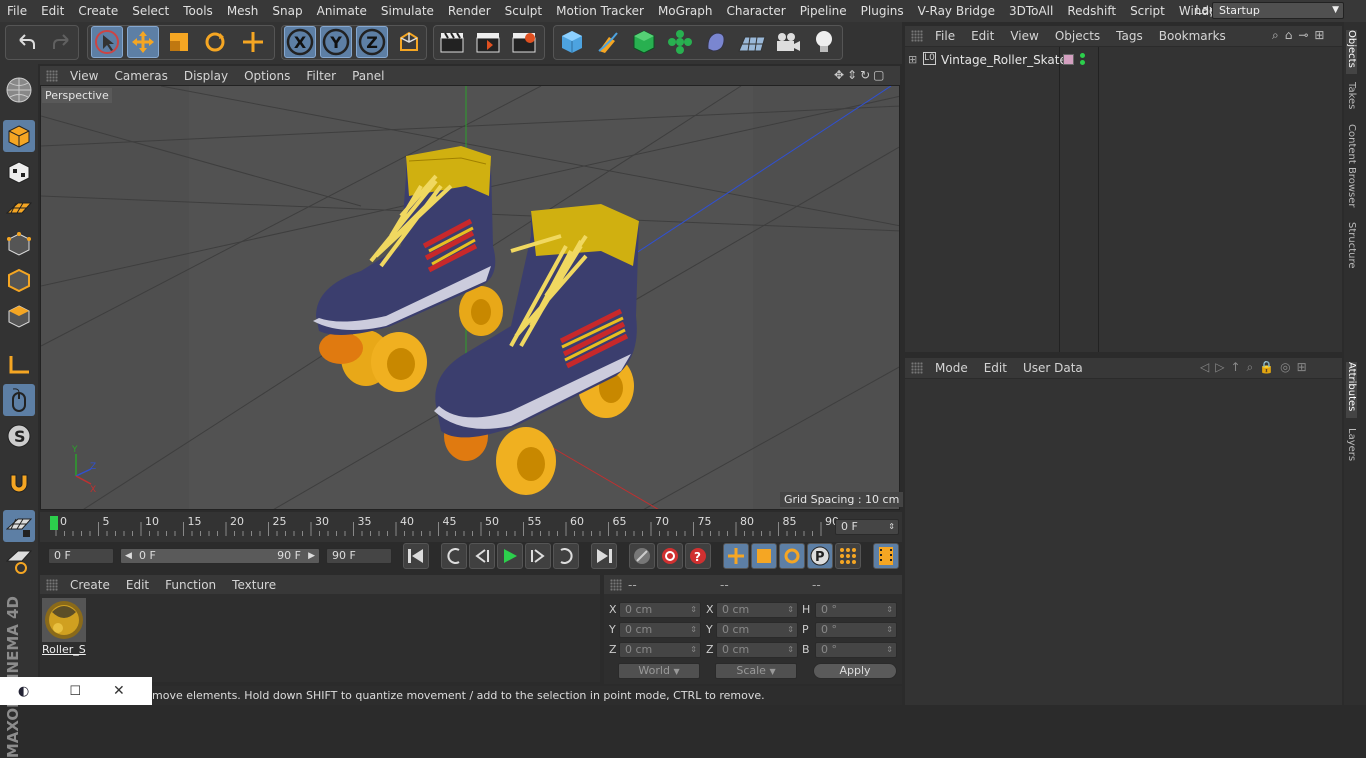 The image size is (1366, 758). I want to click on render-settings-button, so click(524, 42).